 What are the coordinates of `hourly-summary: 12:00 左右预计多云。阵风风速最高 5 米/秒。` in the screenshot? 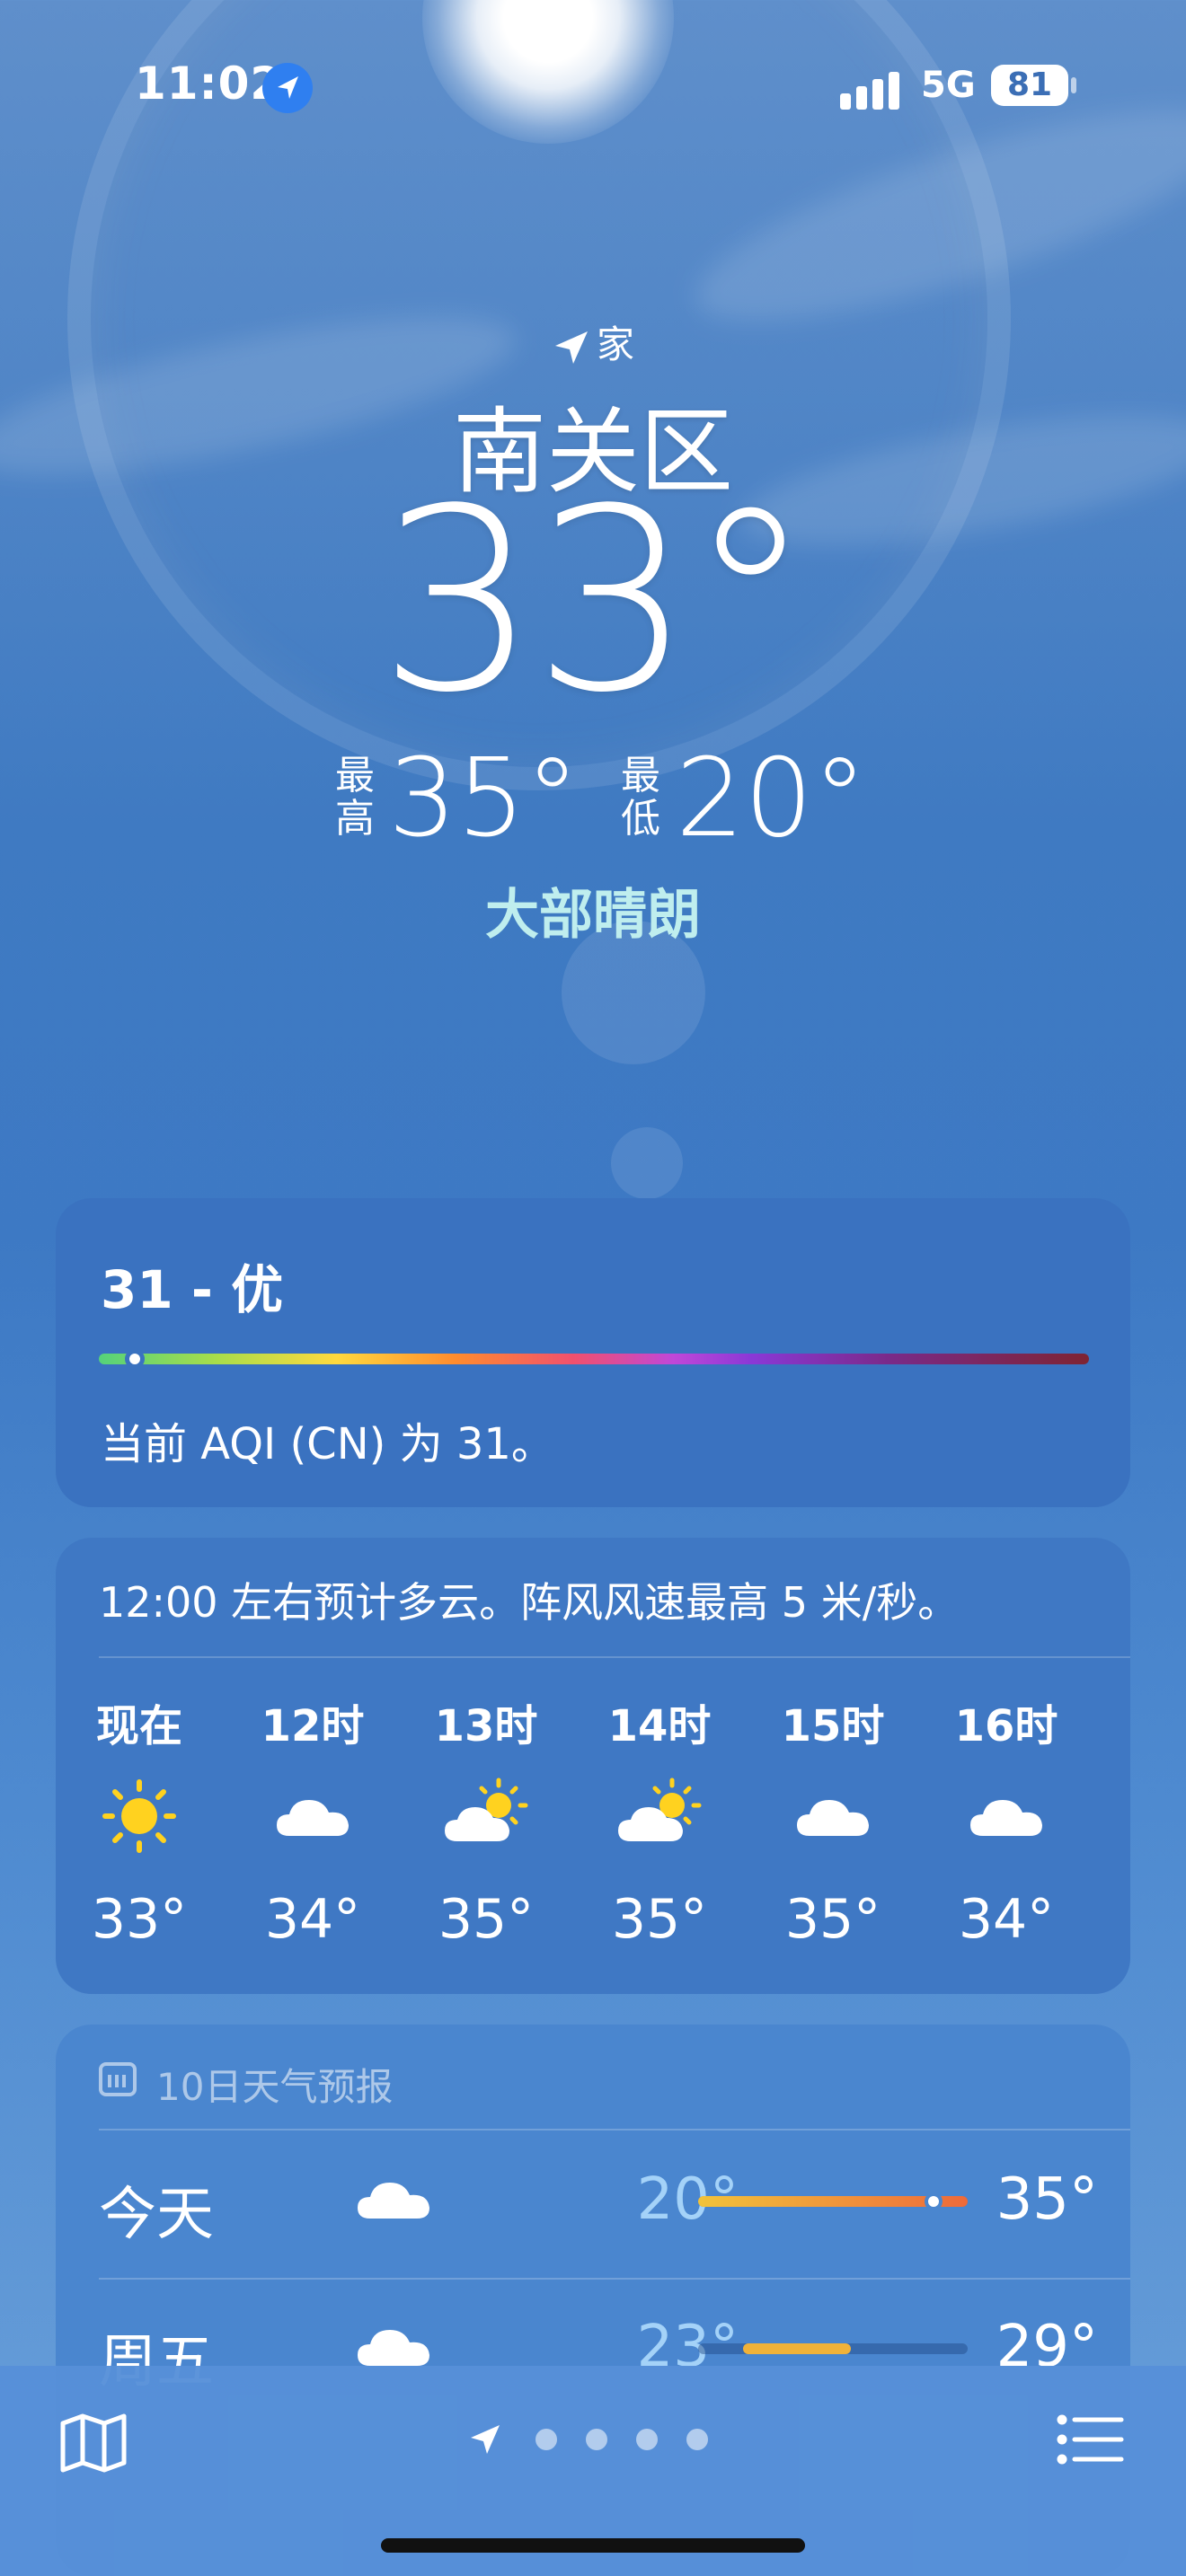 It's located at (529, 1602).